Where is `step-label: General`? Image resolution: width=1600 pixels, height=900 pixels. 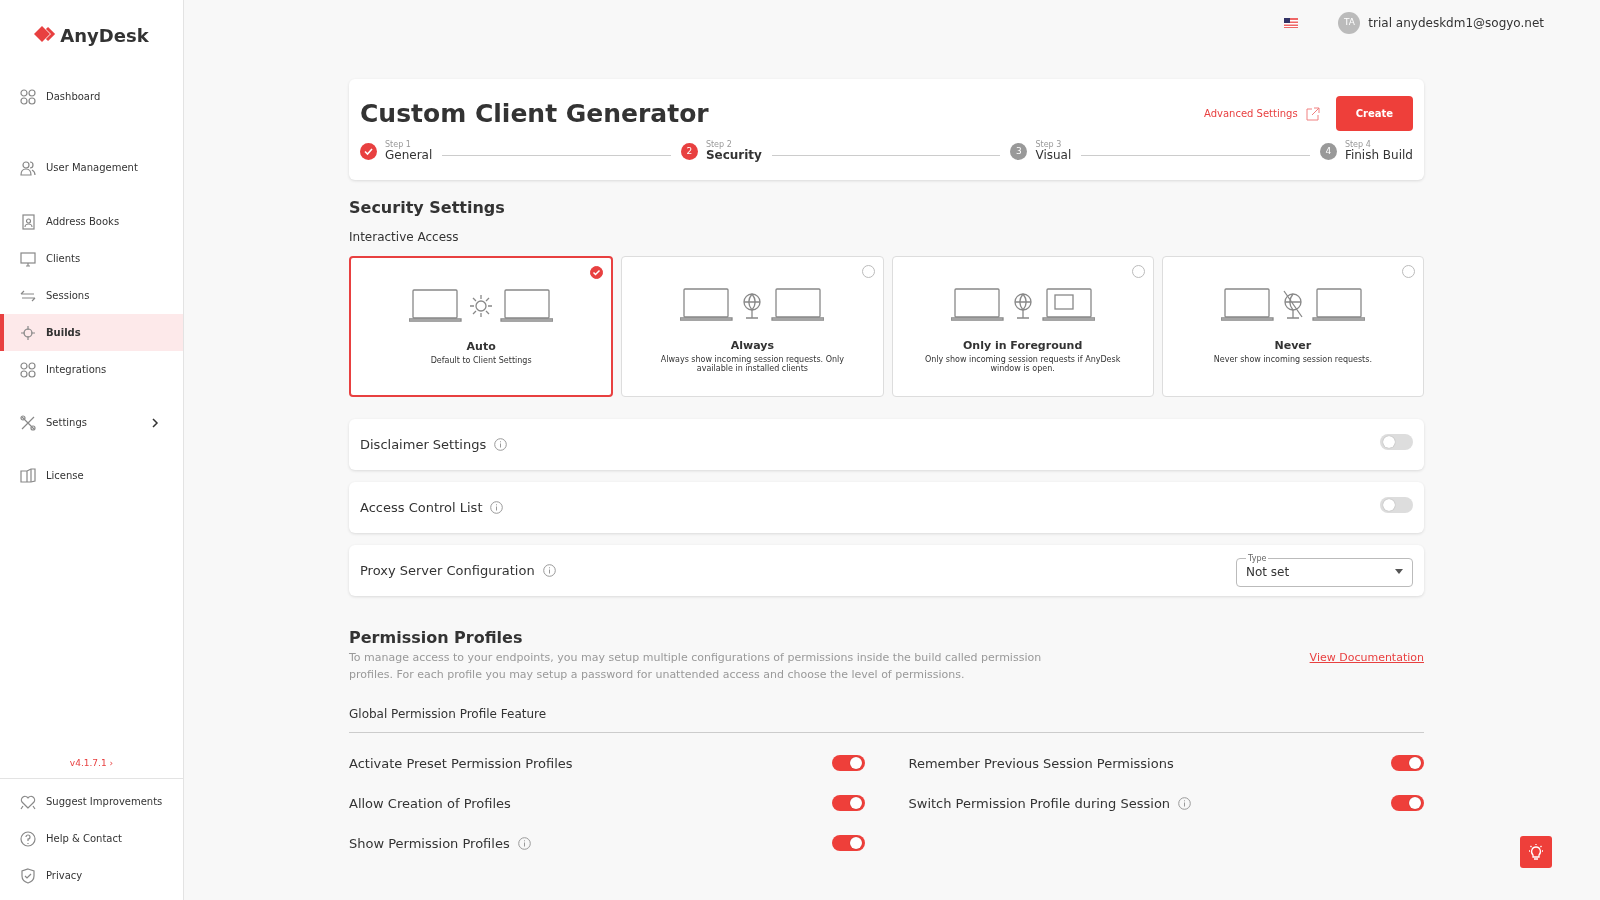
step-label: General is located at coordinates (409, 156).